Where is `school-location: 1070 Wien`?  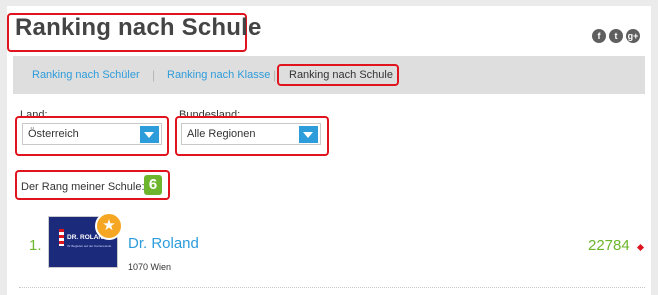 school-location: 1070 Wien is located at coordinates (150, 267).